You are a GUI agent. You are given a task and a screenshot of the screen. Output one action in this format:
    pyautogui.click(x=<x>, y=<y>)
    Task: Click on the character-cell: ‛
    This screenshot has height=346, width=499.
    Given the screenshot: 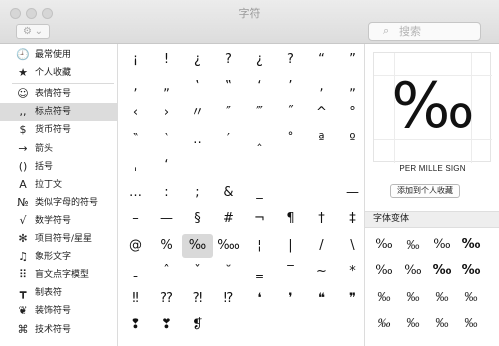 What is the action you would take?
    pyautogui.click(x=197, y=87)
    